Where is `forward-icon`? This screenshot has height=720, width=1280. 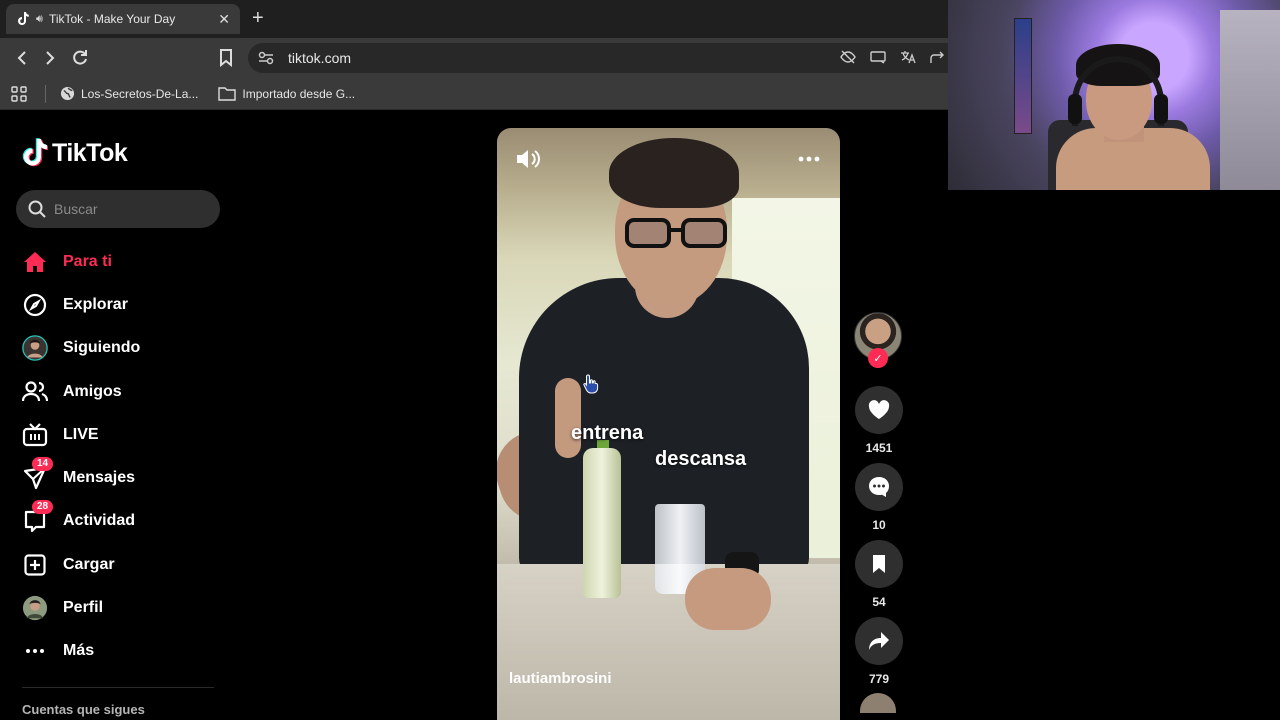 forward-icon is located at coordinates (50, 58).